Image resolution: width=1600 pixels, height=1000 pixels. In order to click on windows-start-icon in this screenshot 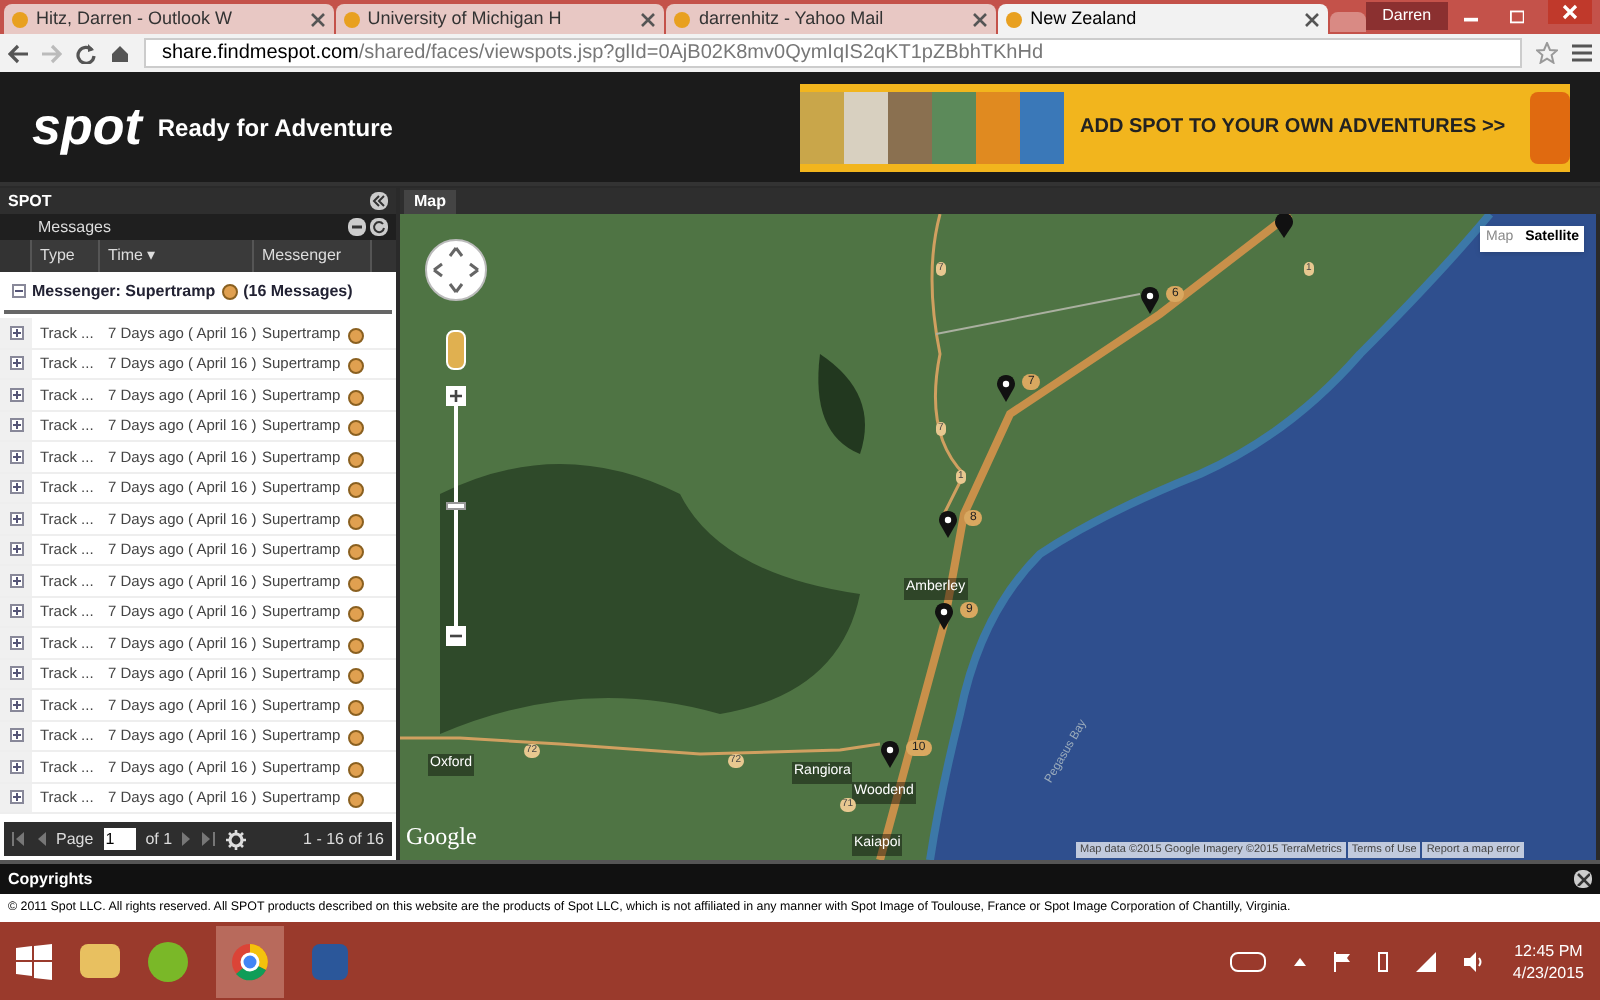, I will do `click(34, 961)`.